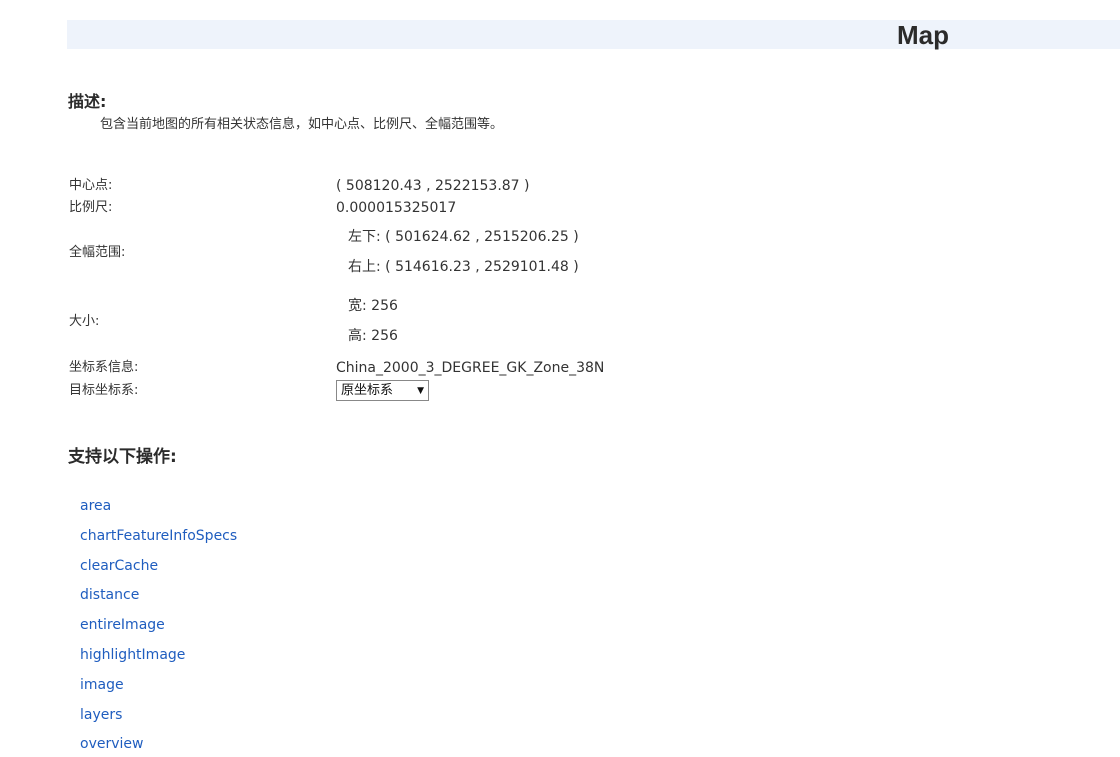 The width and height of the screenshot is (1120, 757). Describe the element at coordinates (119, 566) in the screenshot. I see `operation-link-clearcache: clearCache` at that location.